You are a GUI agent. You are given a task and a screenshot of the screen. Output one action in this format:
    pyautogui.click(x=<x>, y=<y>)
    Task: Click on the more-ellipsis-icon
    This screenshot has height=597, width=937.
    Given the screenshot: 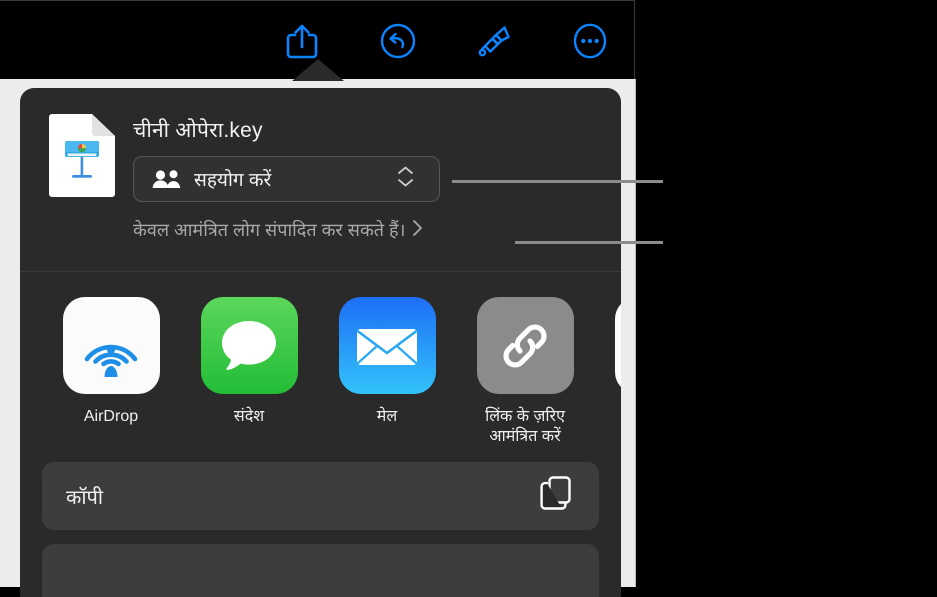 What is the action you would take?
    pyautogui.click(x=590, y=41)
    